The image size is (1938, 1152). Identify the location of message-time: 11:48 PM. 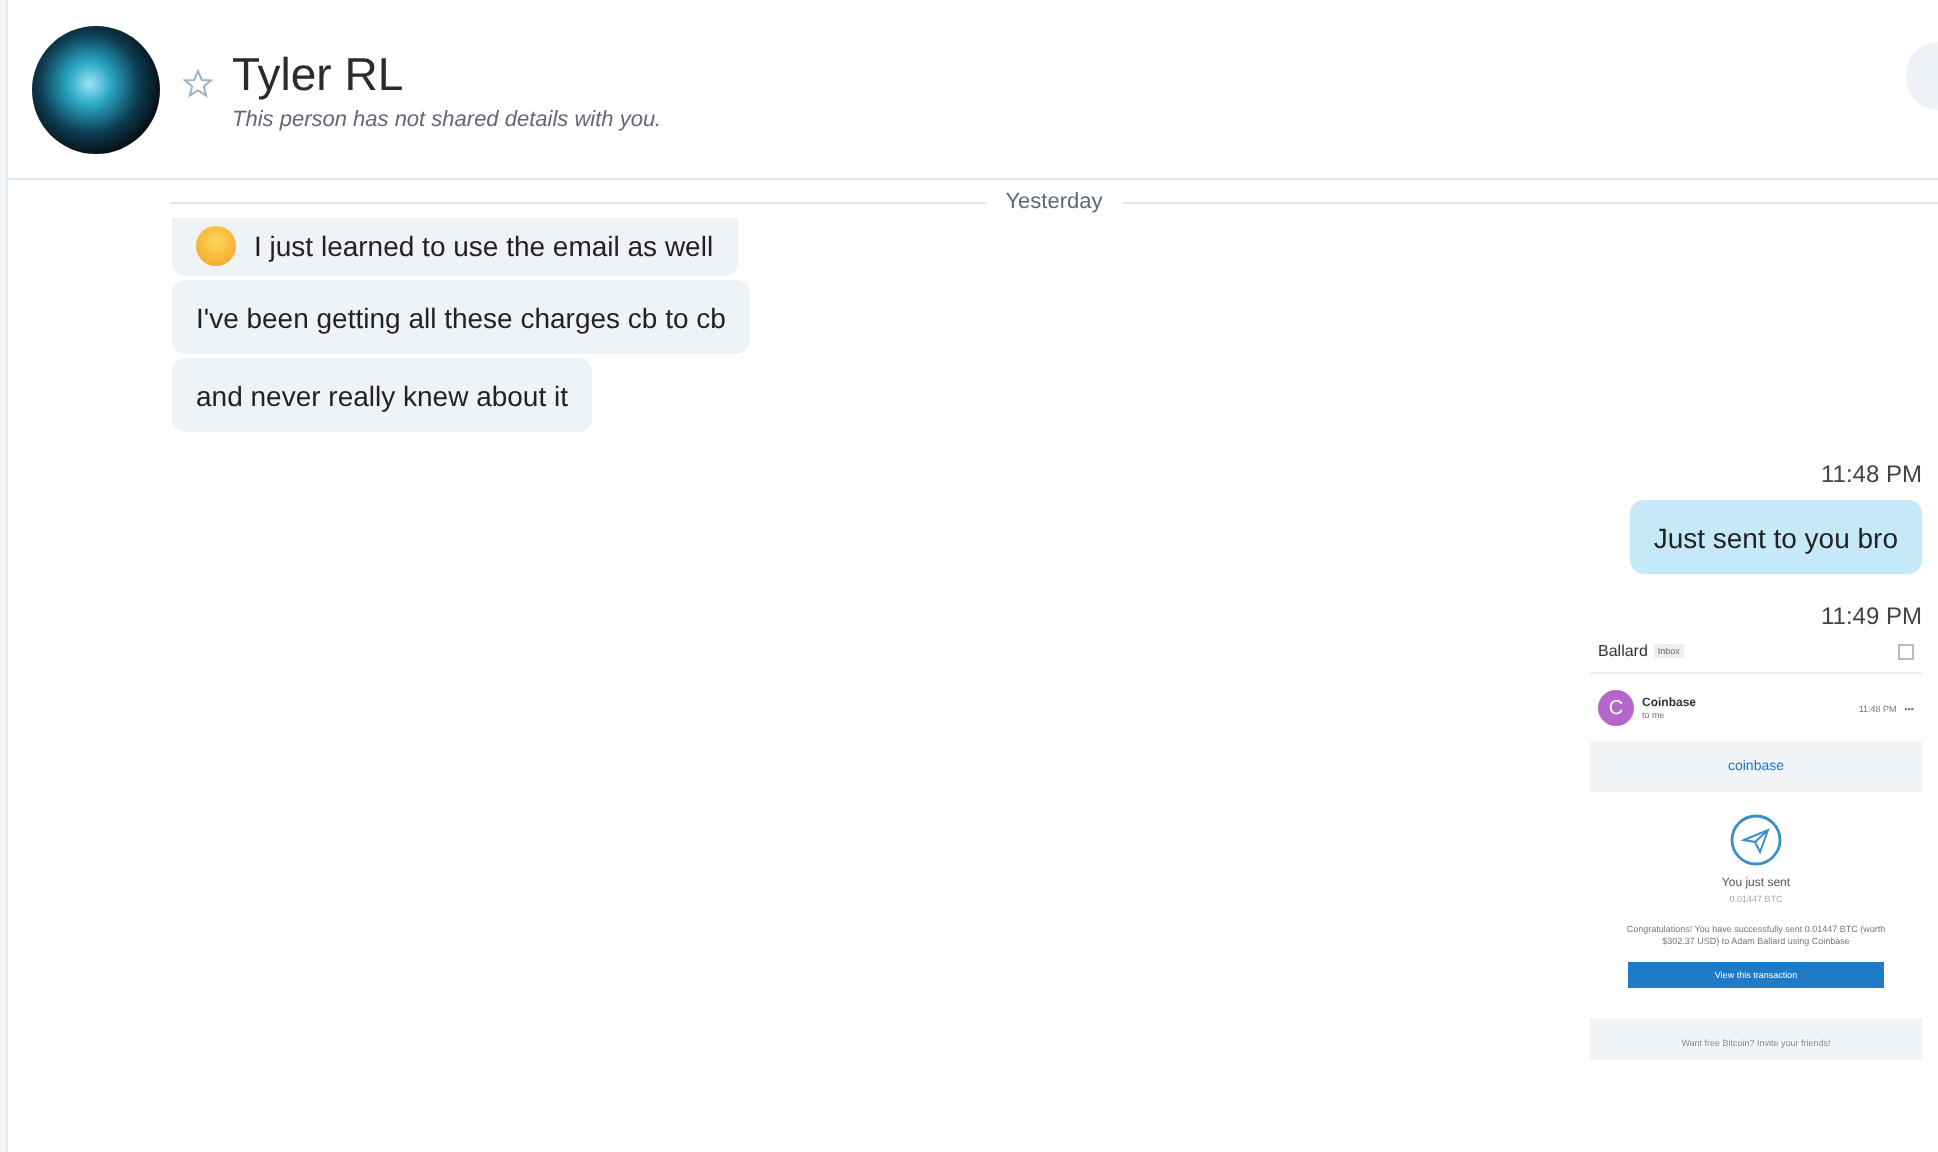
(1871, 474).